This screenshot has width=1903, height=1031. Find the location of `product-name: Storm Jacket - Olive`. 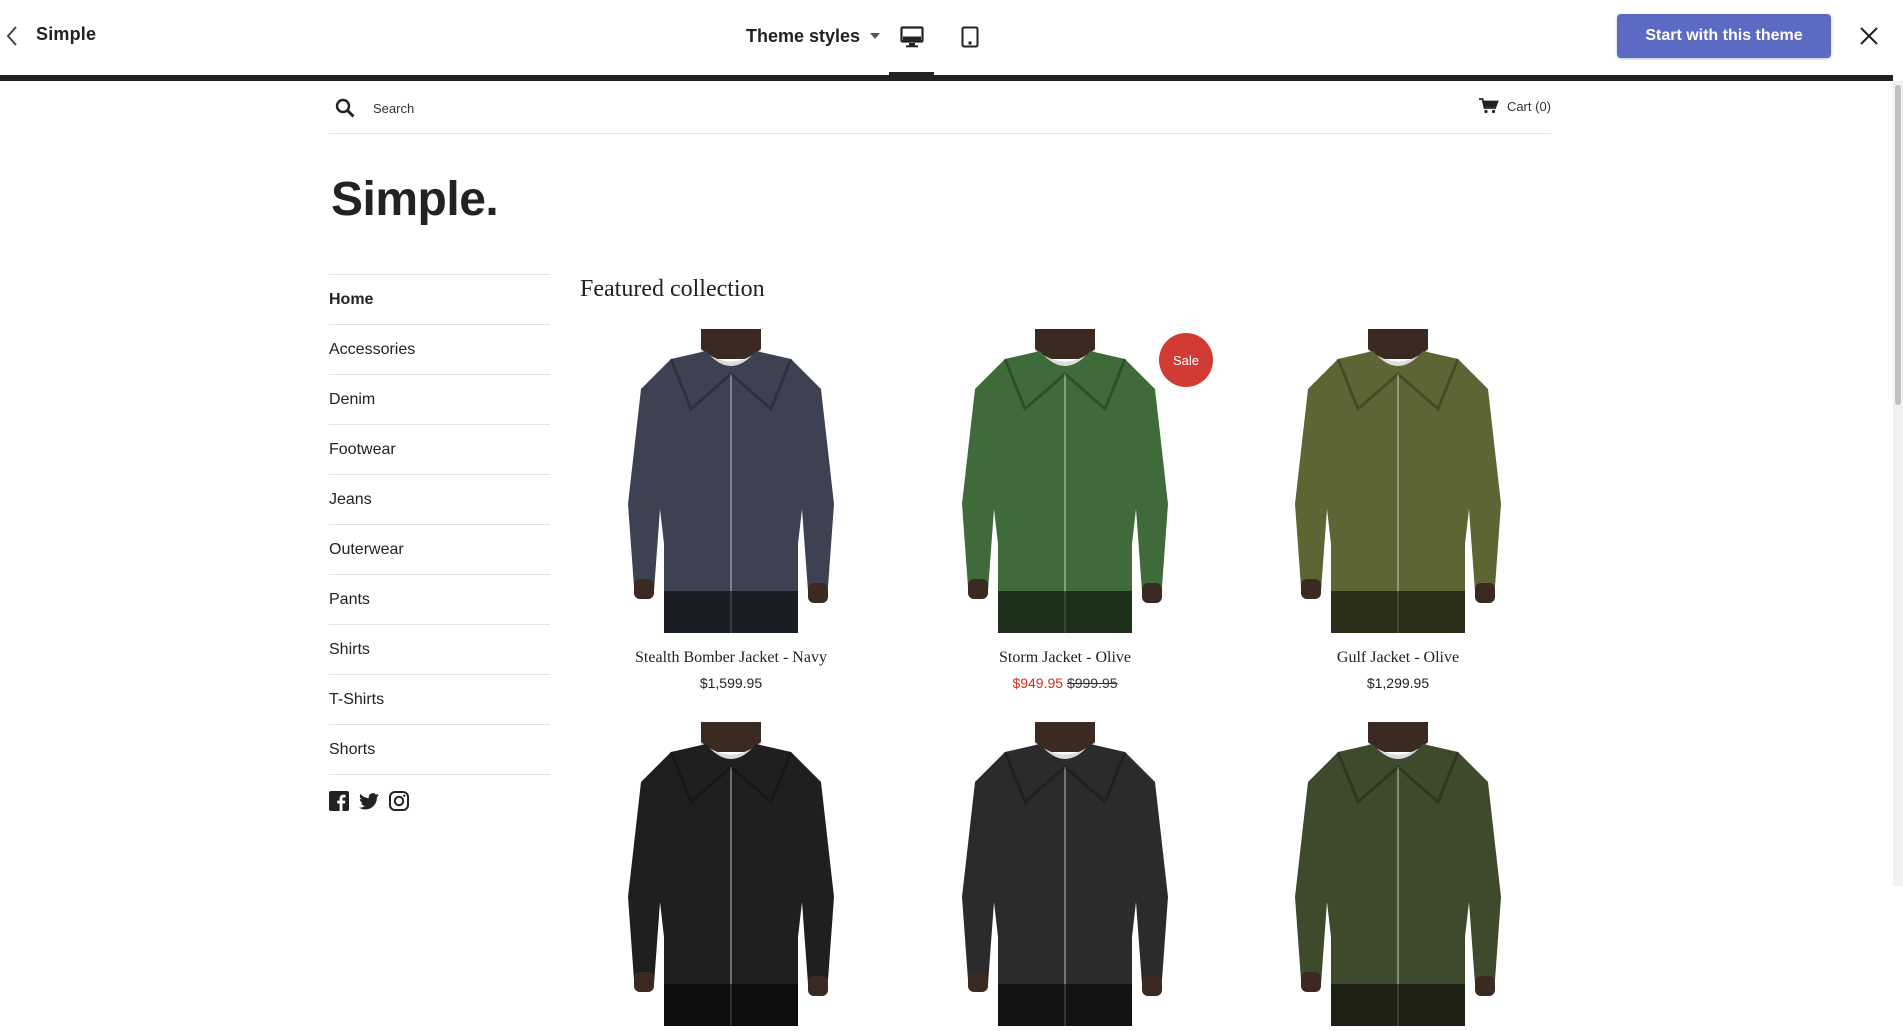

product-name: Storm Jacket - Olive is located at coordinates (1065, 658).